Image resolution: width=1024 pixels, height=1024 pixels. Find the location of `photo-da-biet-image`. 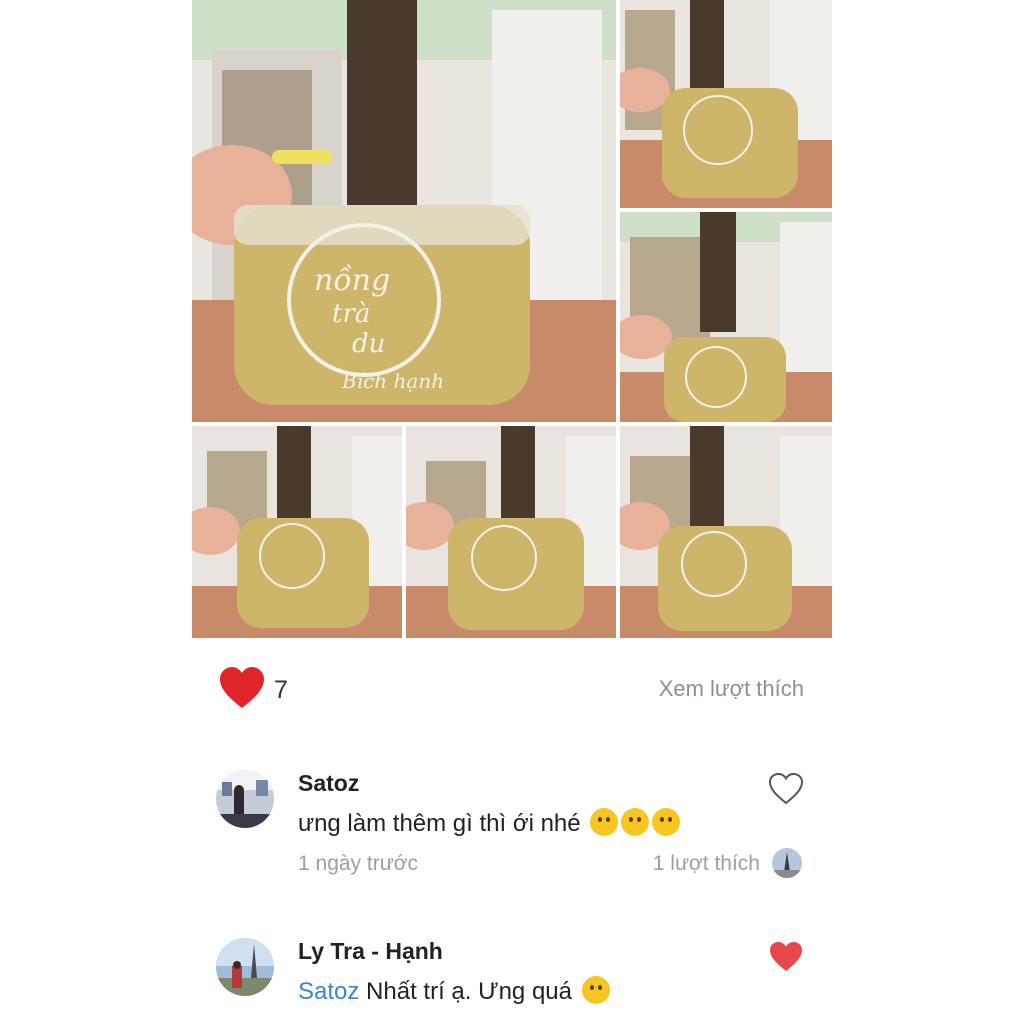

photo-da-biet-image is located at coordinates (726, 104).